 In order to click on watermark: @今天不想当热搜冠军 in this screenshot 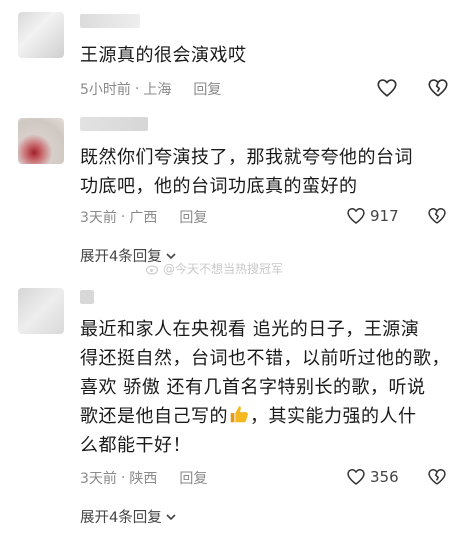, I will do `click(214, 268)`.